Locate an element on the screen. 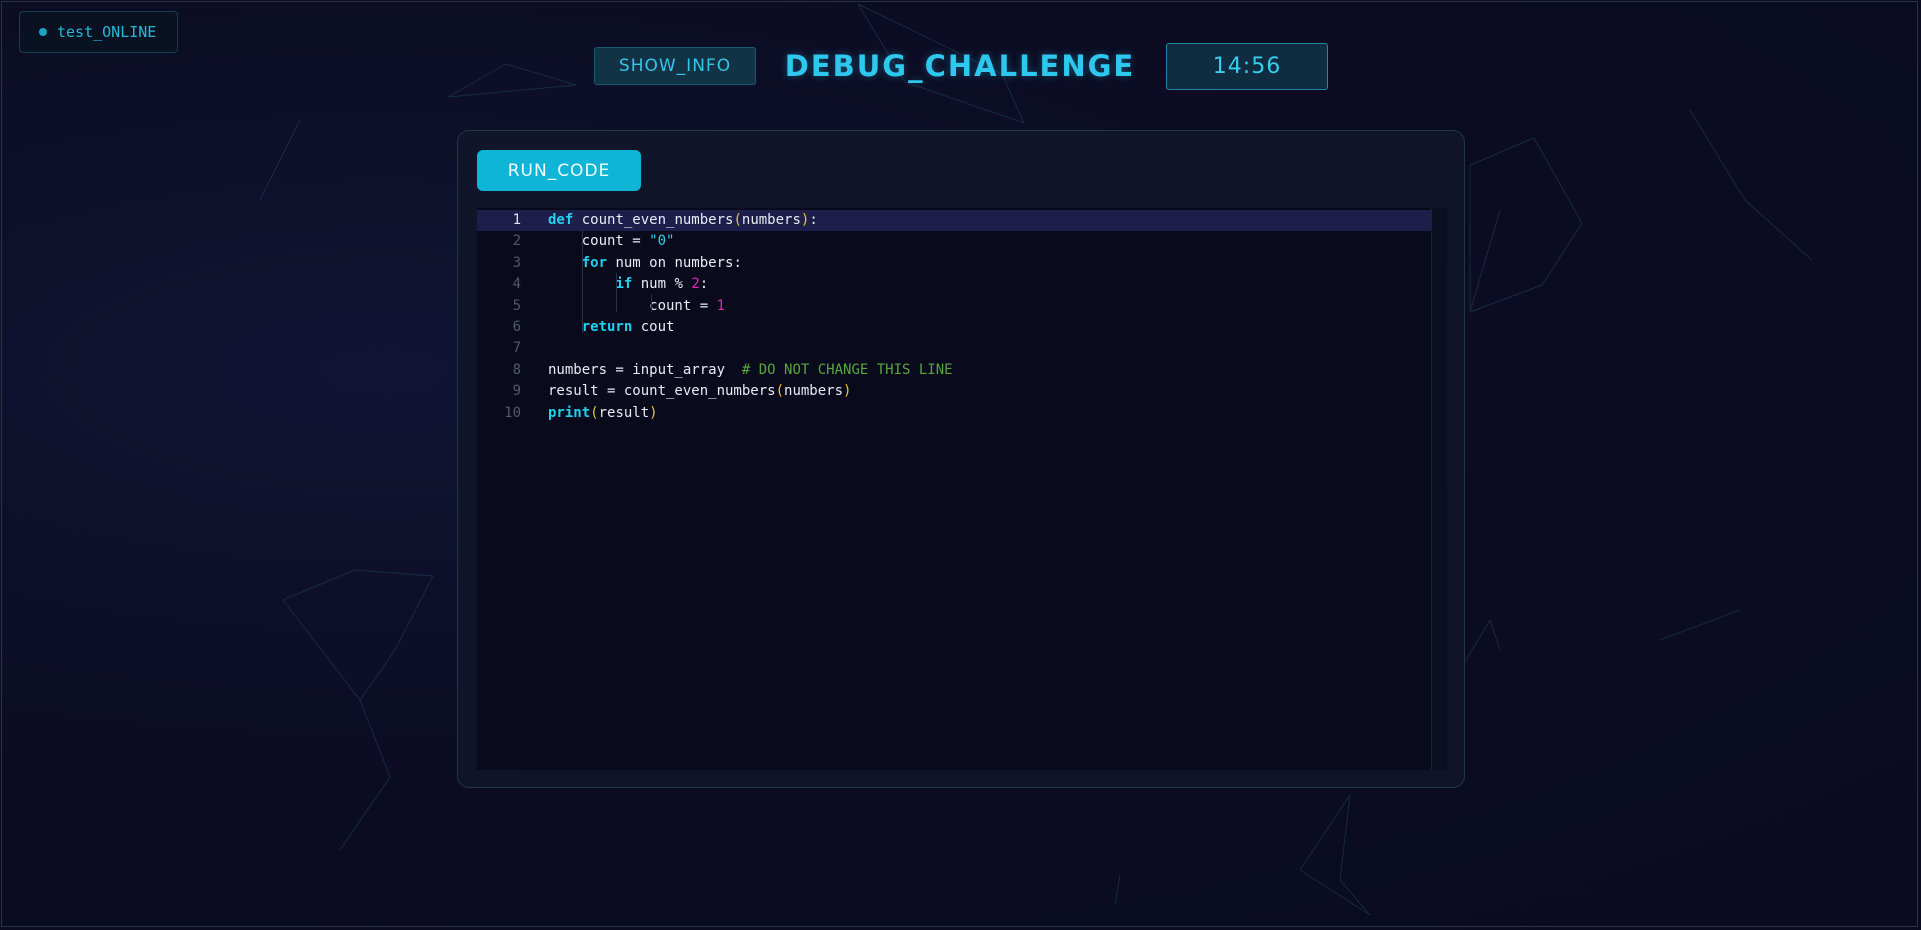 The width and height of the screenshot is (1921, 930). code-text: for num on numbers: is located at coordinates (645, 263).